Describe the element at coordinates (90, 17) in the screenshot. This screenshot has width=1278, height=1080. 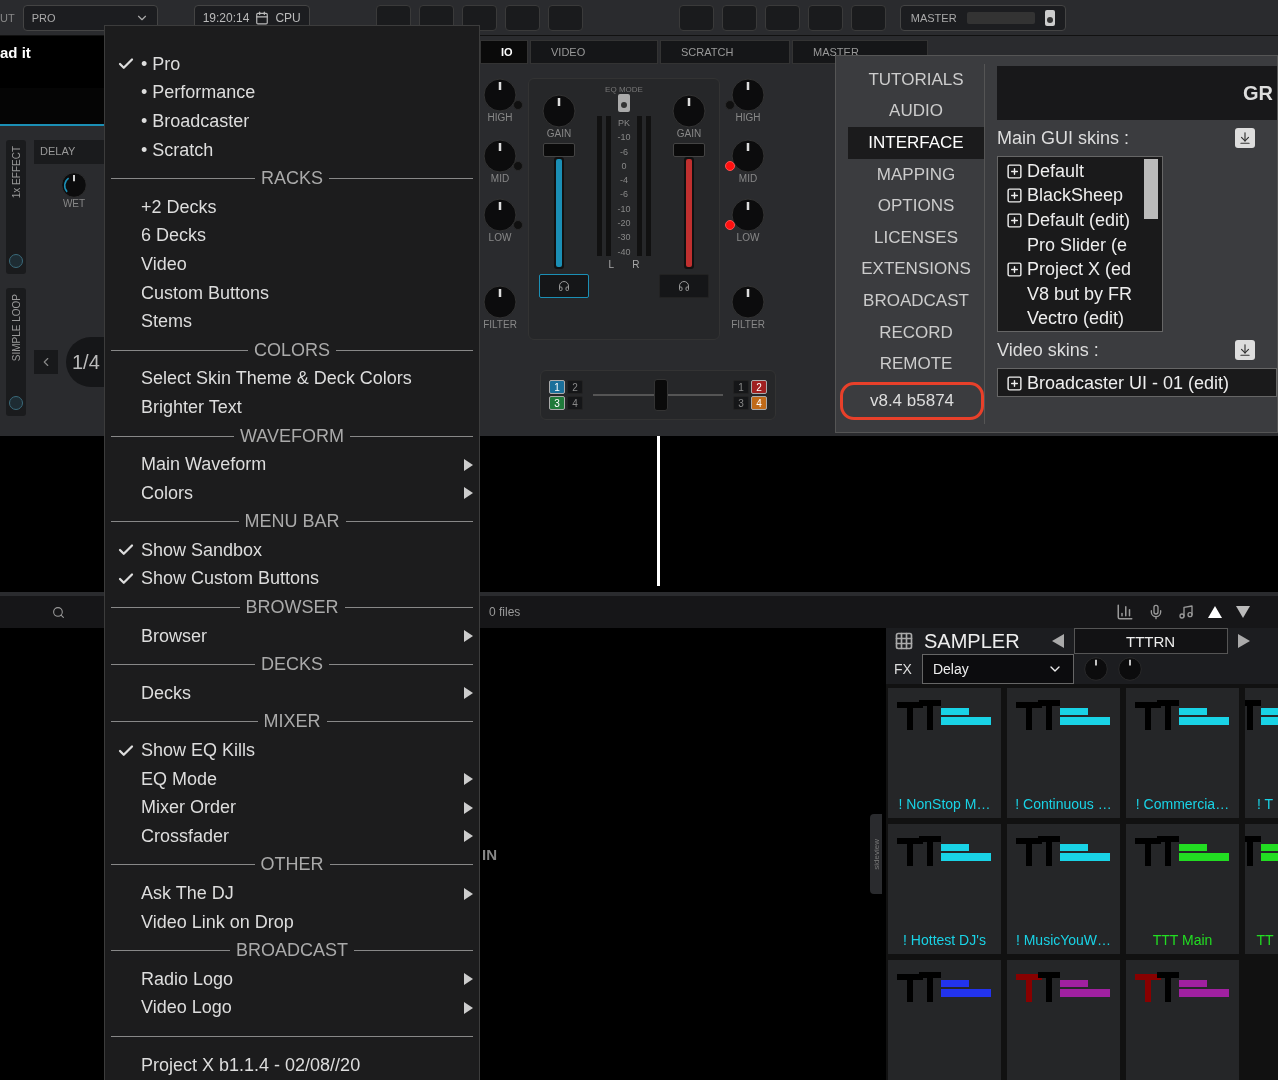
I see `layout-select: PRO` at that location.